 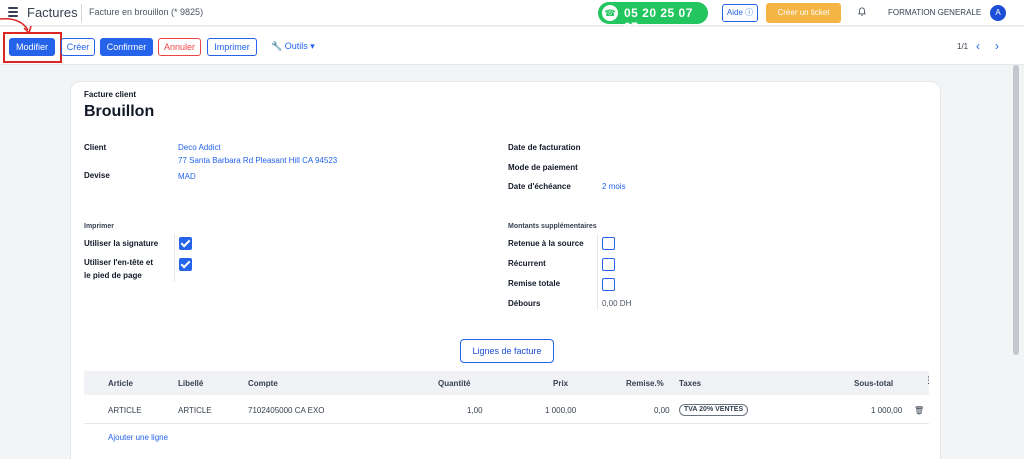 What do you see at coordinates (560, 383) in the screenshot?
I see `column-header-price: Prix` at bounding box center [560, 383].